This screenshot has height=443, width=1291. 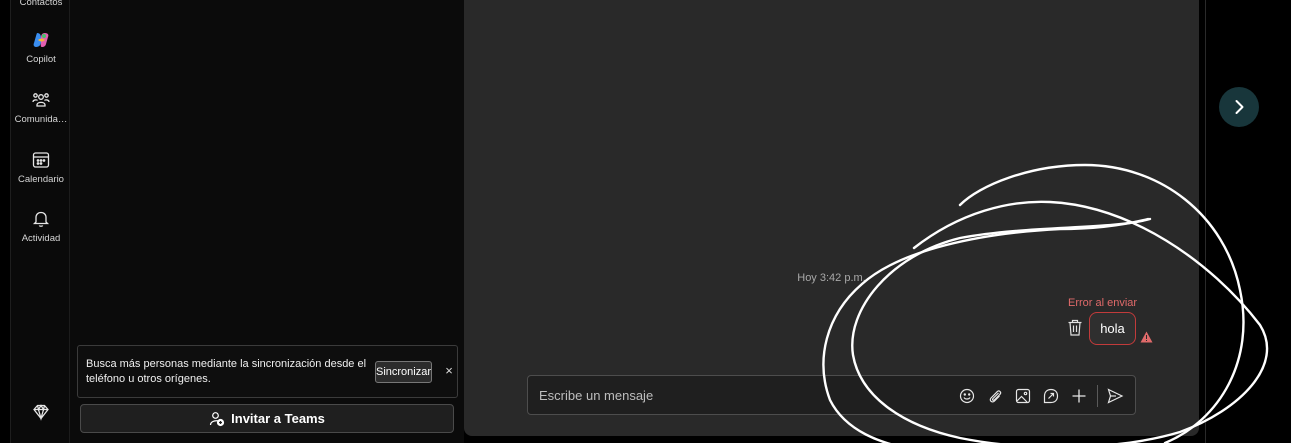 What do you see at coordinates (1051, 396) in the screenshot?
I see `loop-icon` at bounding box center [1051, 396].